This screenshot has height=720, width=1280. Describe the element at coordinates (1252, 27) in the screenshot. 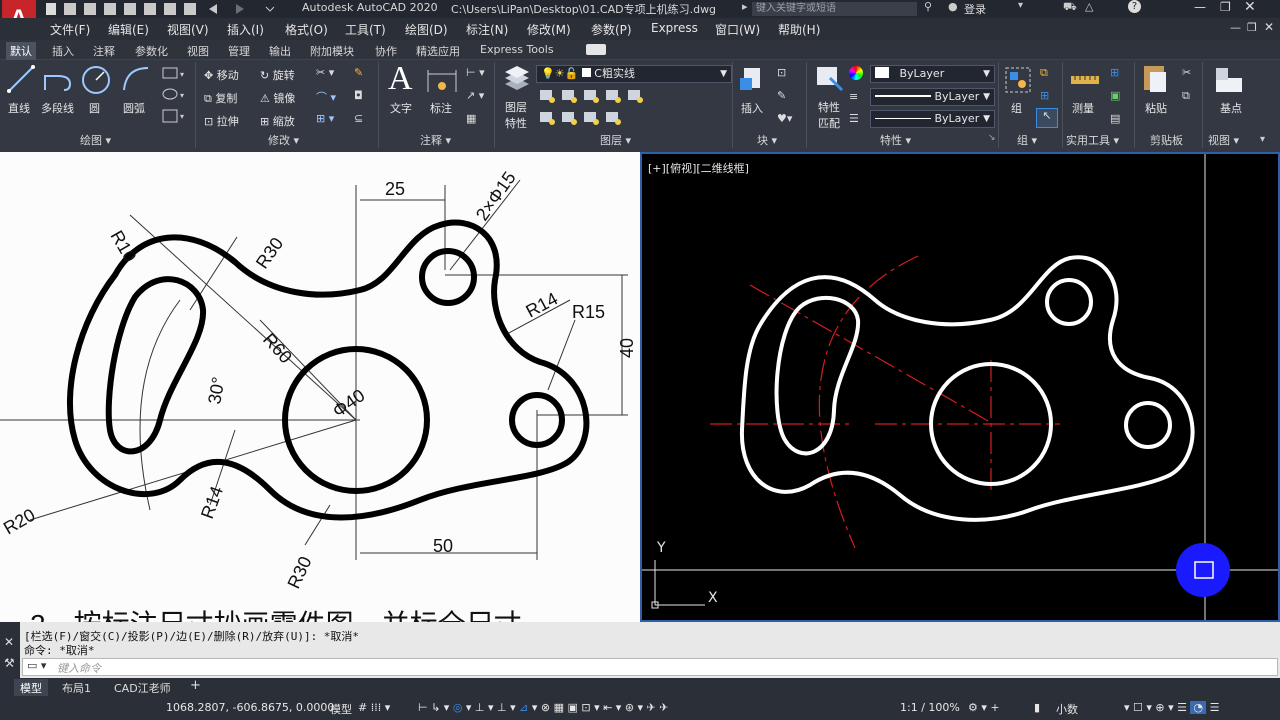

I see `doc-restore-button: ❐` at that location.